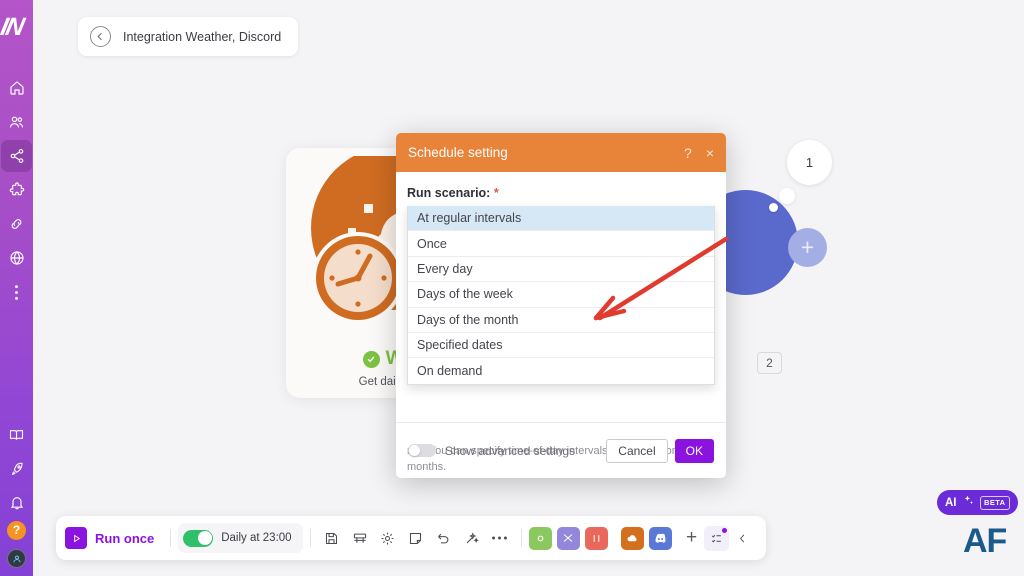 The height and width of the screenshot is (576, 1024). I want to click on run-scenario-label: Run scenario: *, so click(561, 193).